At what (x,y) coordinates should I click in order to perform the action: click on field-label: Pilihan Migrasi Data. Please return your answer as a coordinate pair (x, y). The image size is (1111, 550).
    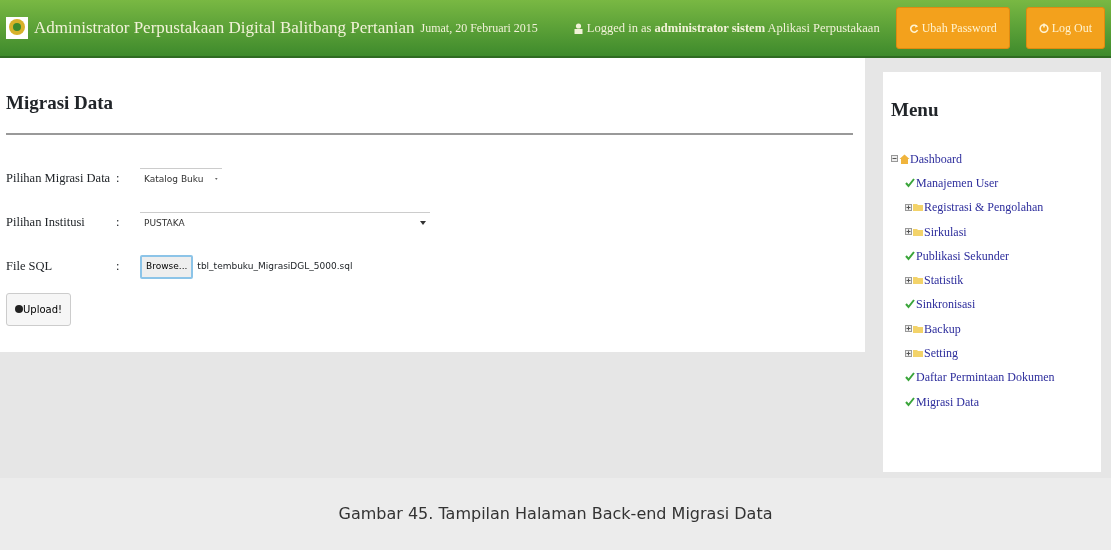
    Looking at the image, I should click on (59, 179).